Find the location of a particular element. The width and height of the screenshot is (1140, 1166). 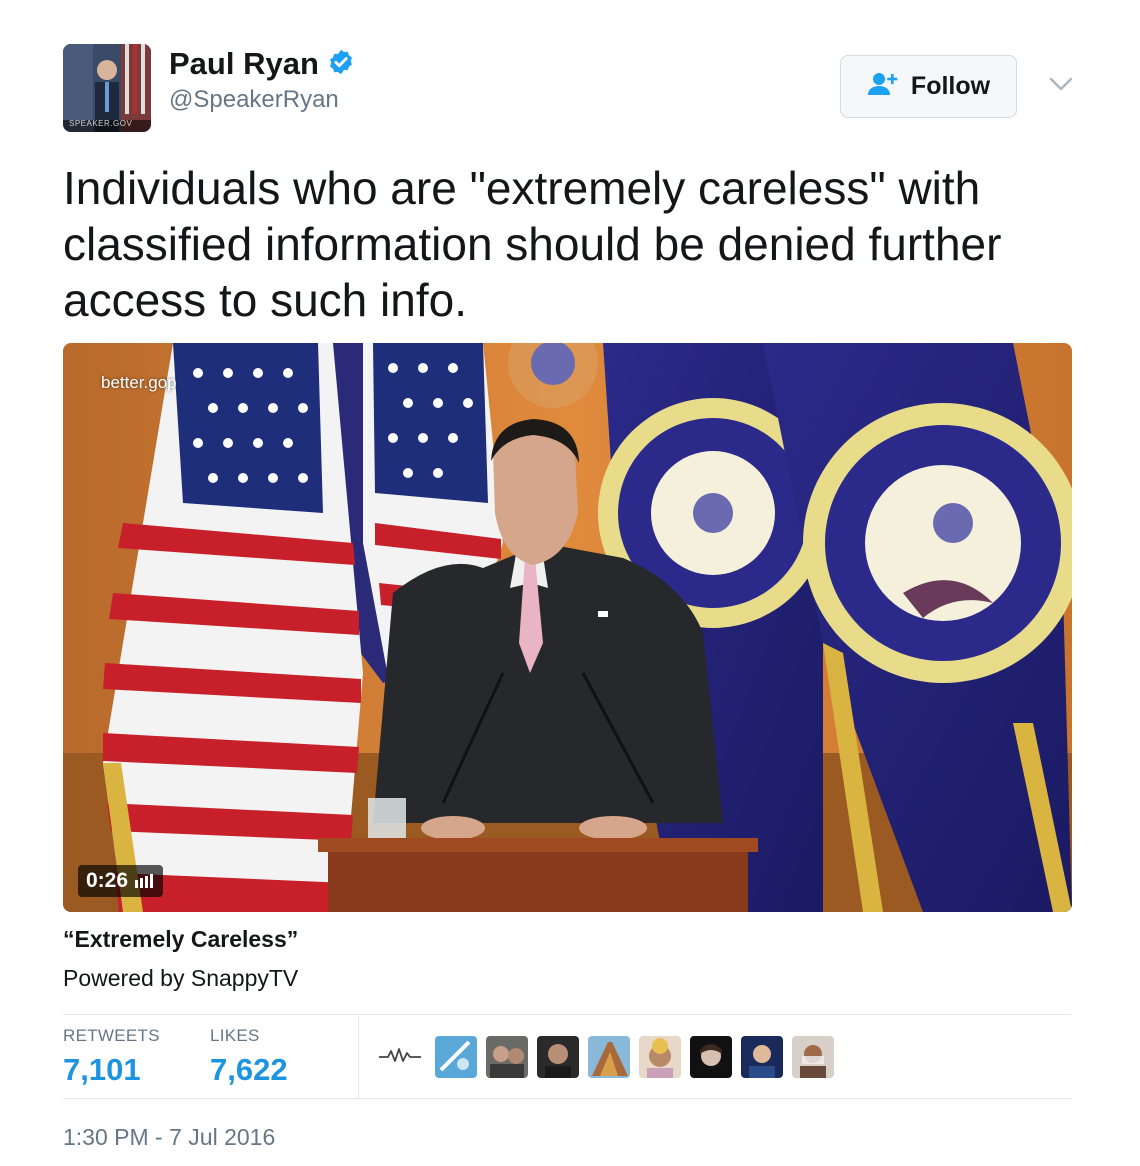

divider-top is located at coordinates (567, 1014).